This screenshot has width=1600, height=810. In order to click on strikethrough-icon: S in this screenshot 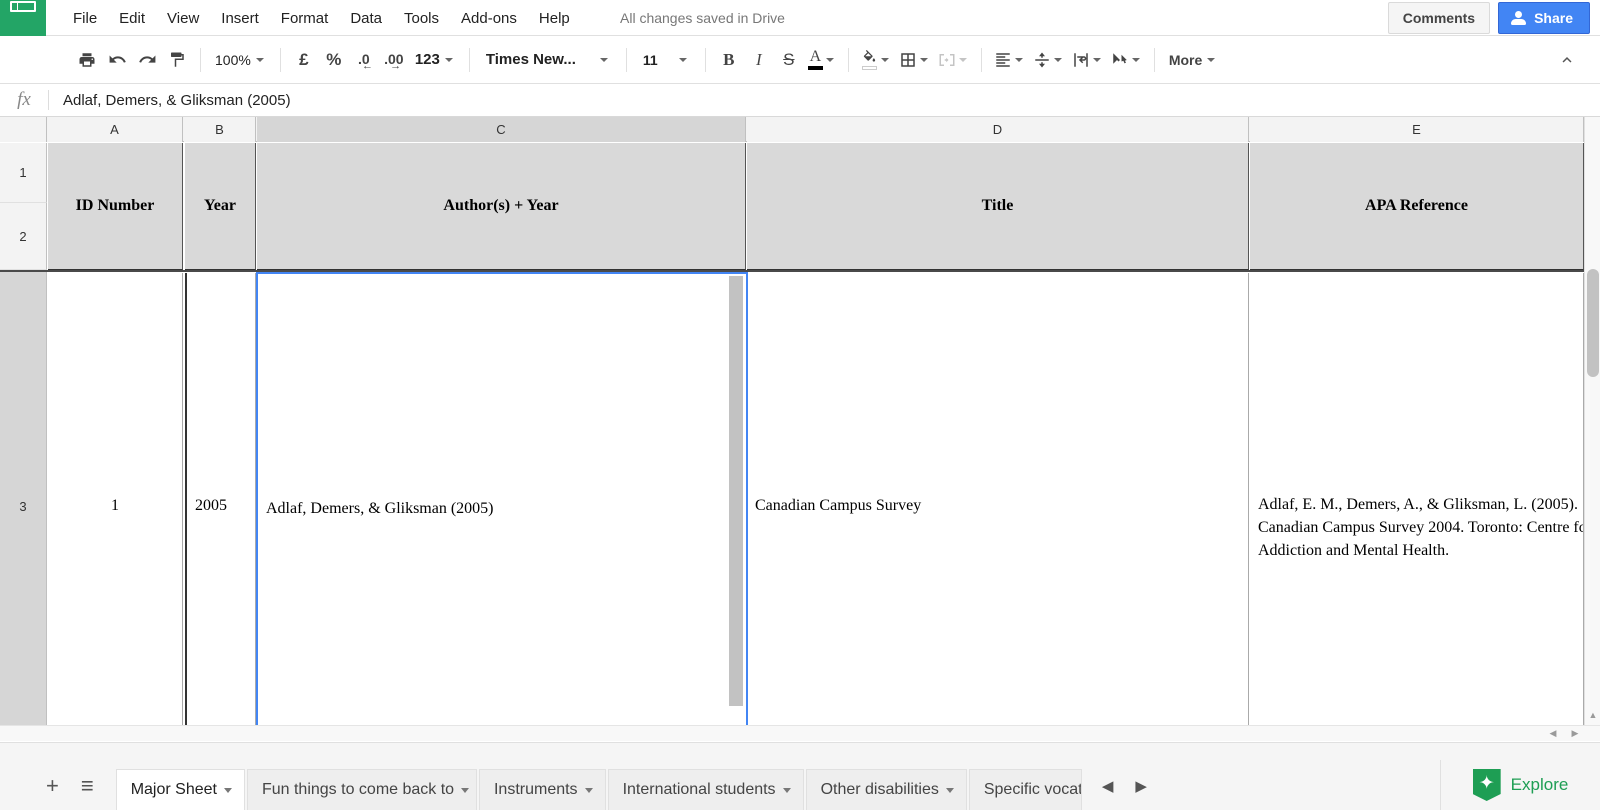, I will do `click(789, 59)`.